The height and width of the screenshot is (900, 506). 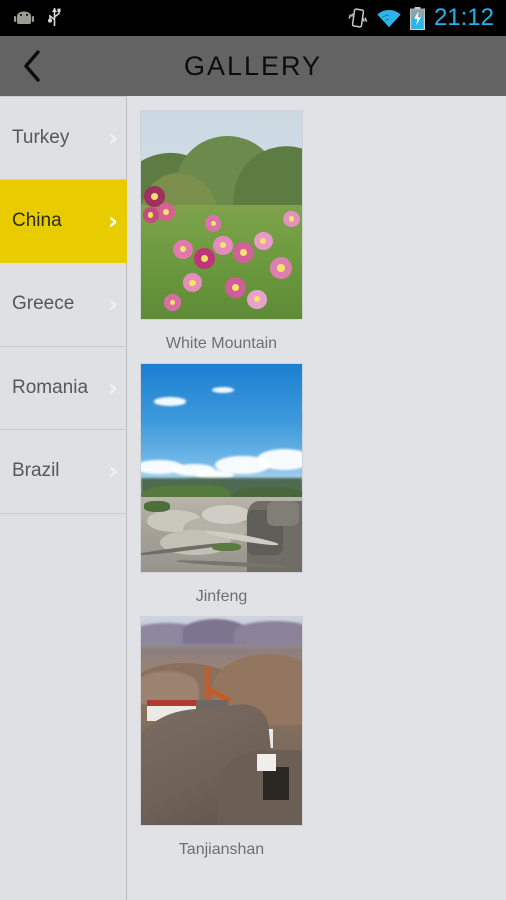 I want to click on sidebar-item-romania: Romania ›, so click(x=63, y=388).